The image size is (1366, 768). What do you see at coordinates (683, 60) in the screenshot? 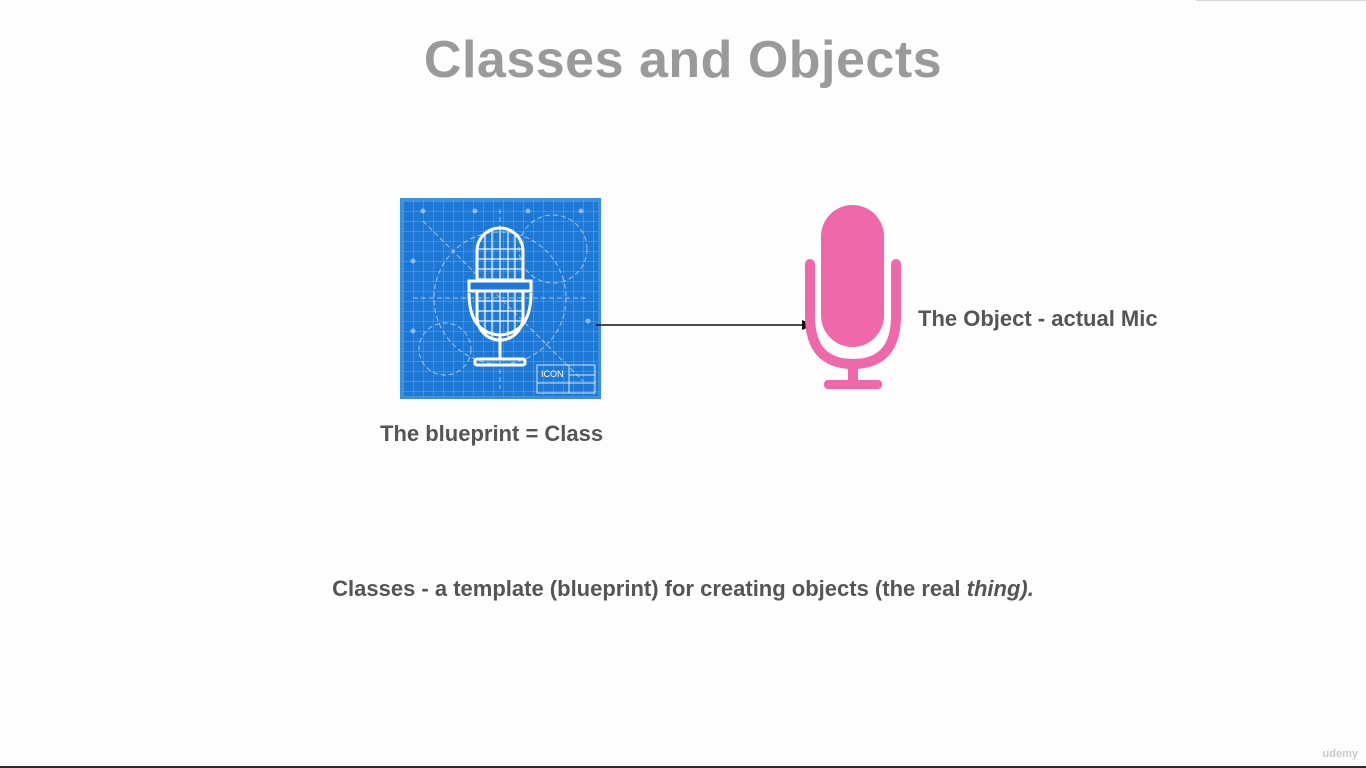
I see `slide-title: Classes and Objects` at bounding box center [683, 60].